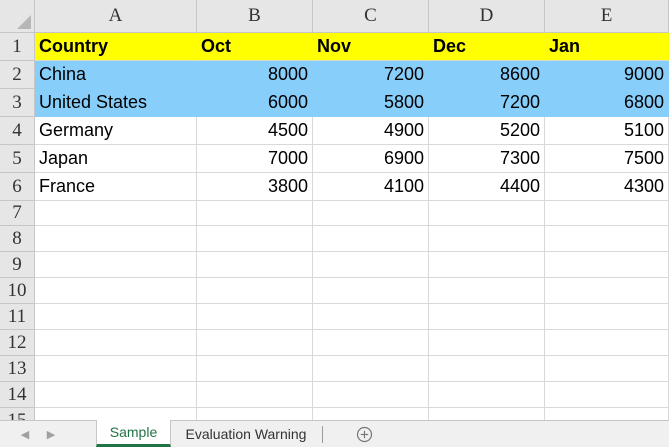 This screenshot has width=669, height=447. I want to click on cell-c2: 7200, so click(371, 75).